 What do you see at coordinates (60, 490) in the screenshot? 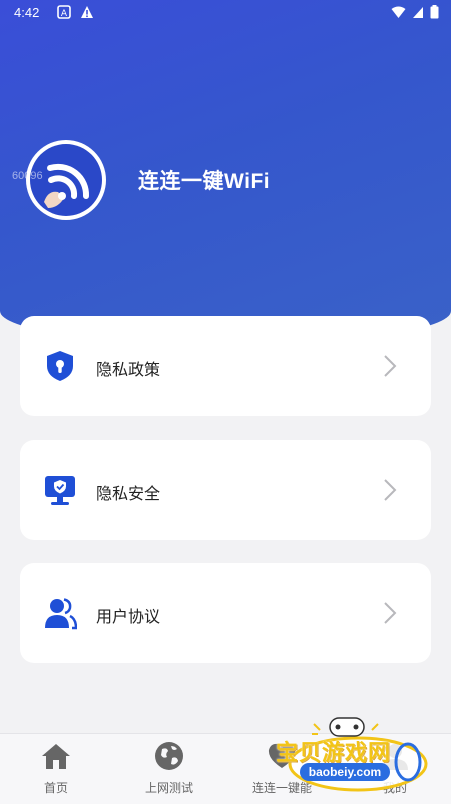
I see `monitor-shield-icon` at bounding box center [60, 490].